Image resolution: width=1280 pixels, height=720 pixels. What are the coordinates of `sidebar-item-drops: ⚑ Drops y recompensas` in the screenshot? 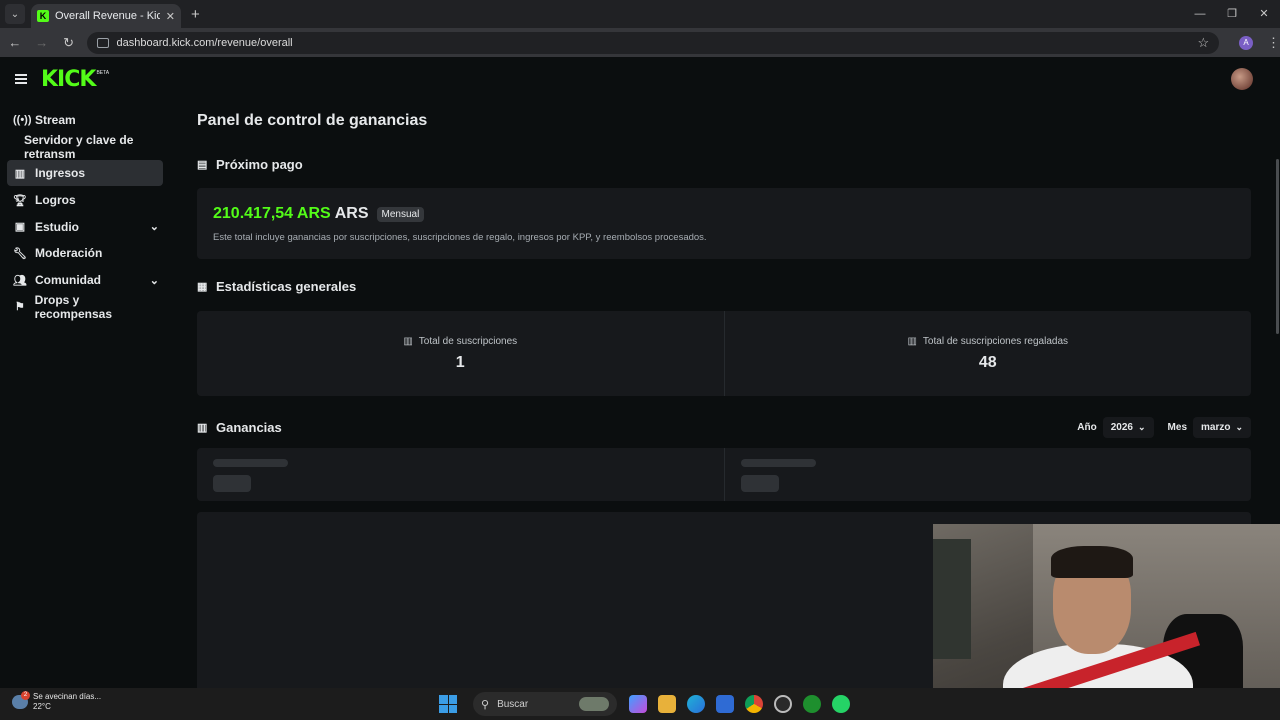 It's located at (85, 307).